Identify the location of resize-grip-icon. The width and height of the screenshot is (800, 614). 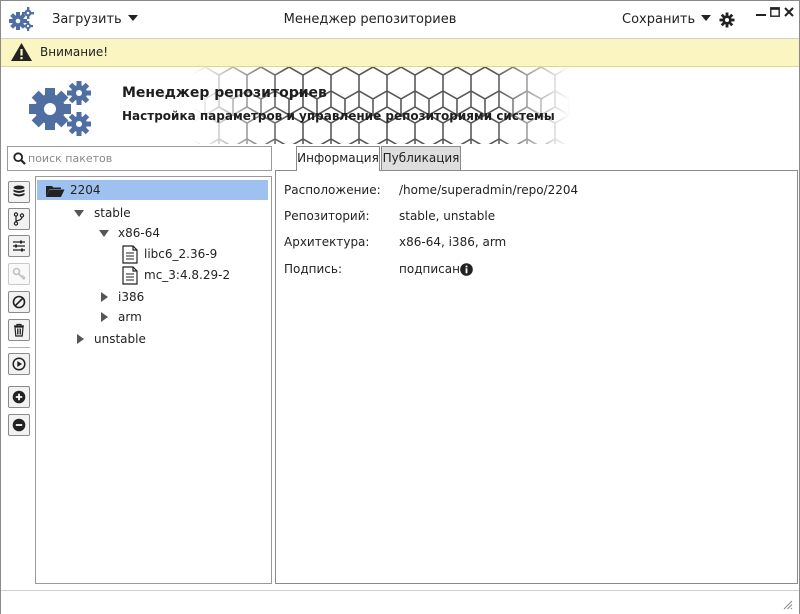
(788, 605).